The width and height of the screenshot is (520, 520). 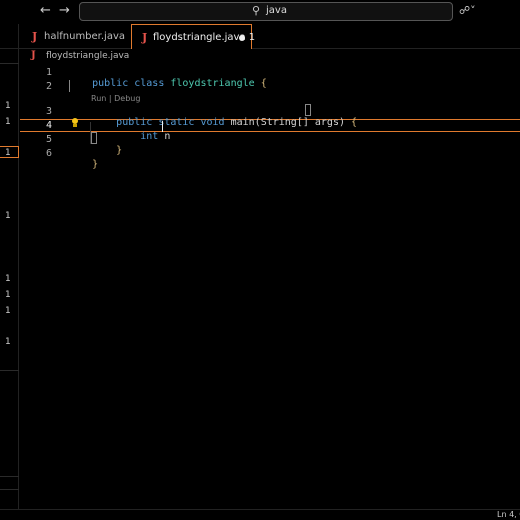 What do you see at coordinates (193, 36) in the screenshot?
I see `tab-floydstriangle: J floydstriangle.java 1` at bounding box center [193, 36].